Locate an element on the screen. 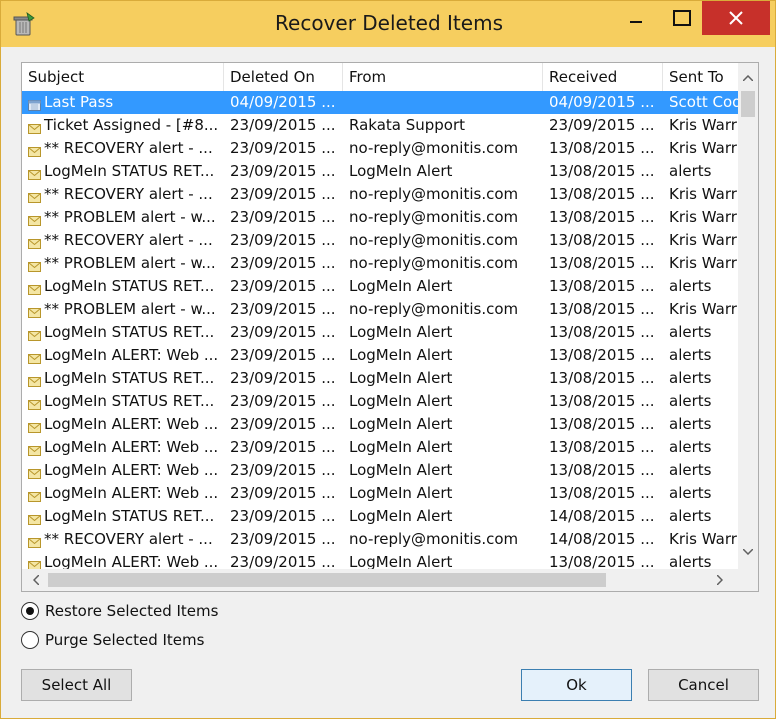 The height and width of the screenshot is (719, 776). column-header-received: Received is located at coordinates (603, 77).